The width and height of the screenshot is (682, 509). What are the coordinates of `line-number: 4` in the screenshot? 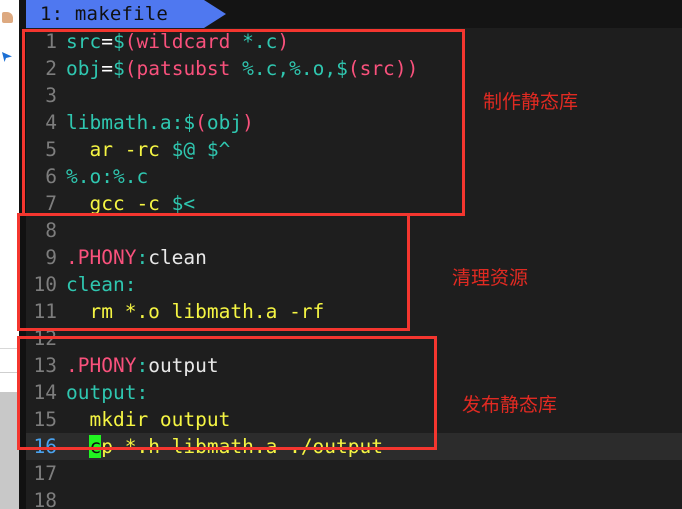 It's located at (51, 122).